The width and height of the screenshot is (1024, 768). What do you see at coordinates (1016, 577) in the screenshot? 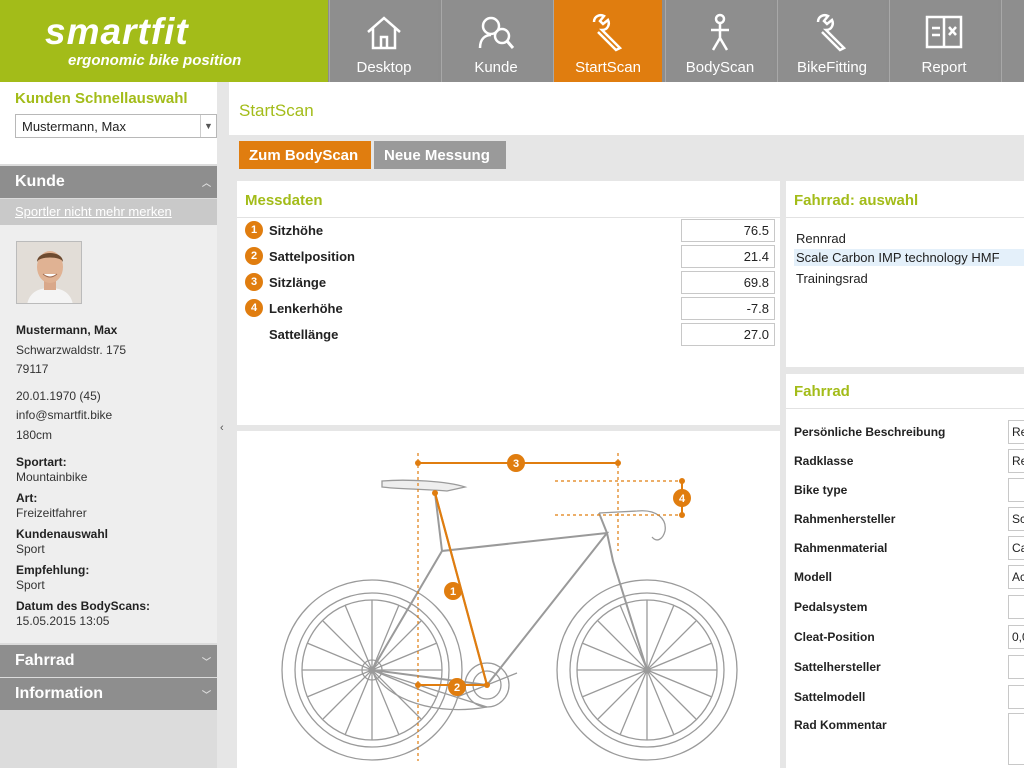
I see `bike-field-input: Ac` at bounding box center [1016, 577].